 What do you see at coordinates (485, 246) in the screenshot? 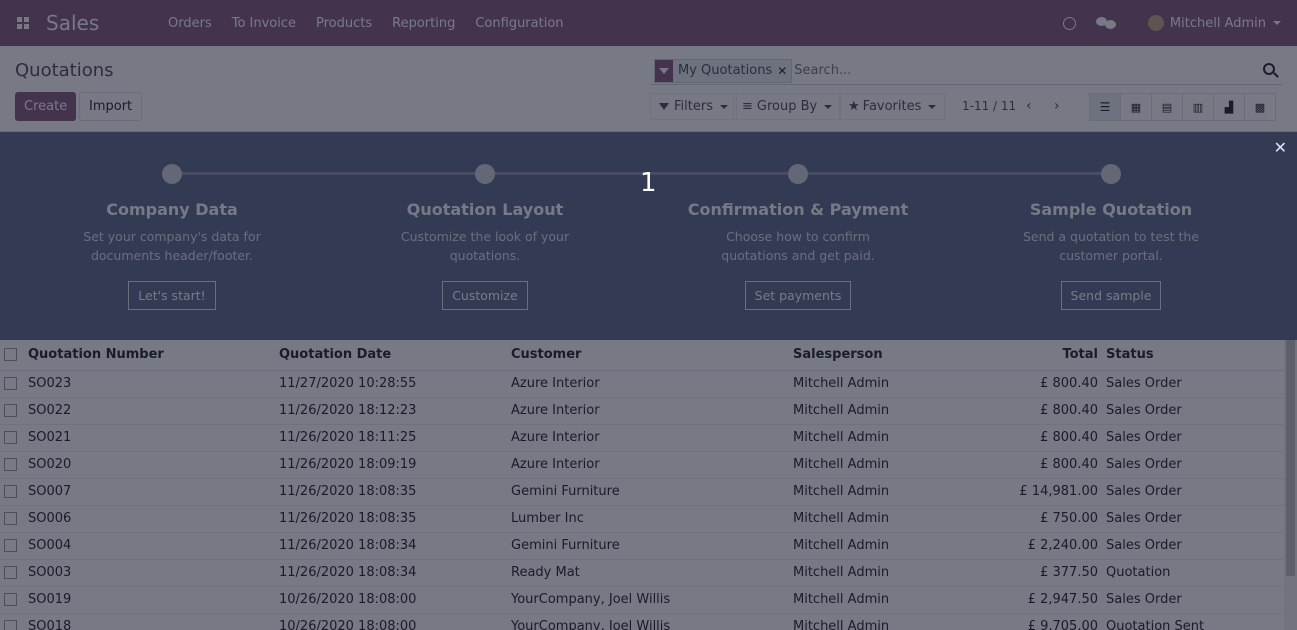
I see `step-description: Customize the look of your quotations.` at bounding box center [485, 246].